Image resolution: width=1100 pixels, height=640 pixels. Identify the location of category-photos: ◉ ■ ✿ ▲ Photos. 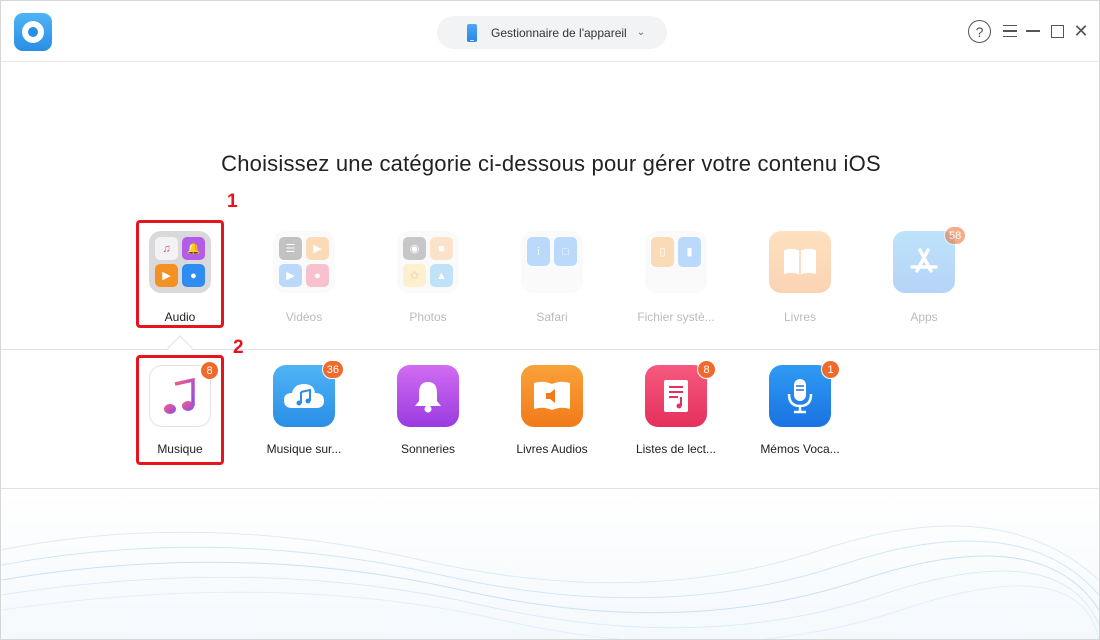
(428, 277).